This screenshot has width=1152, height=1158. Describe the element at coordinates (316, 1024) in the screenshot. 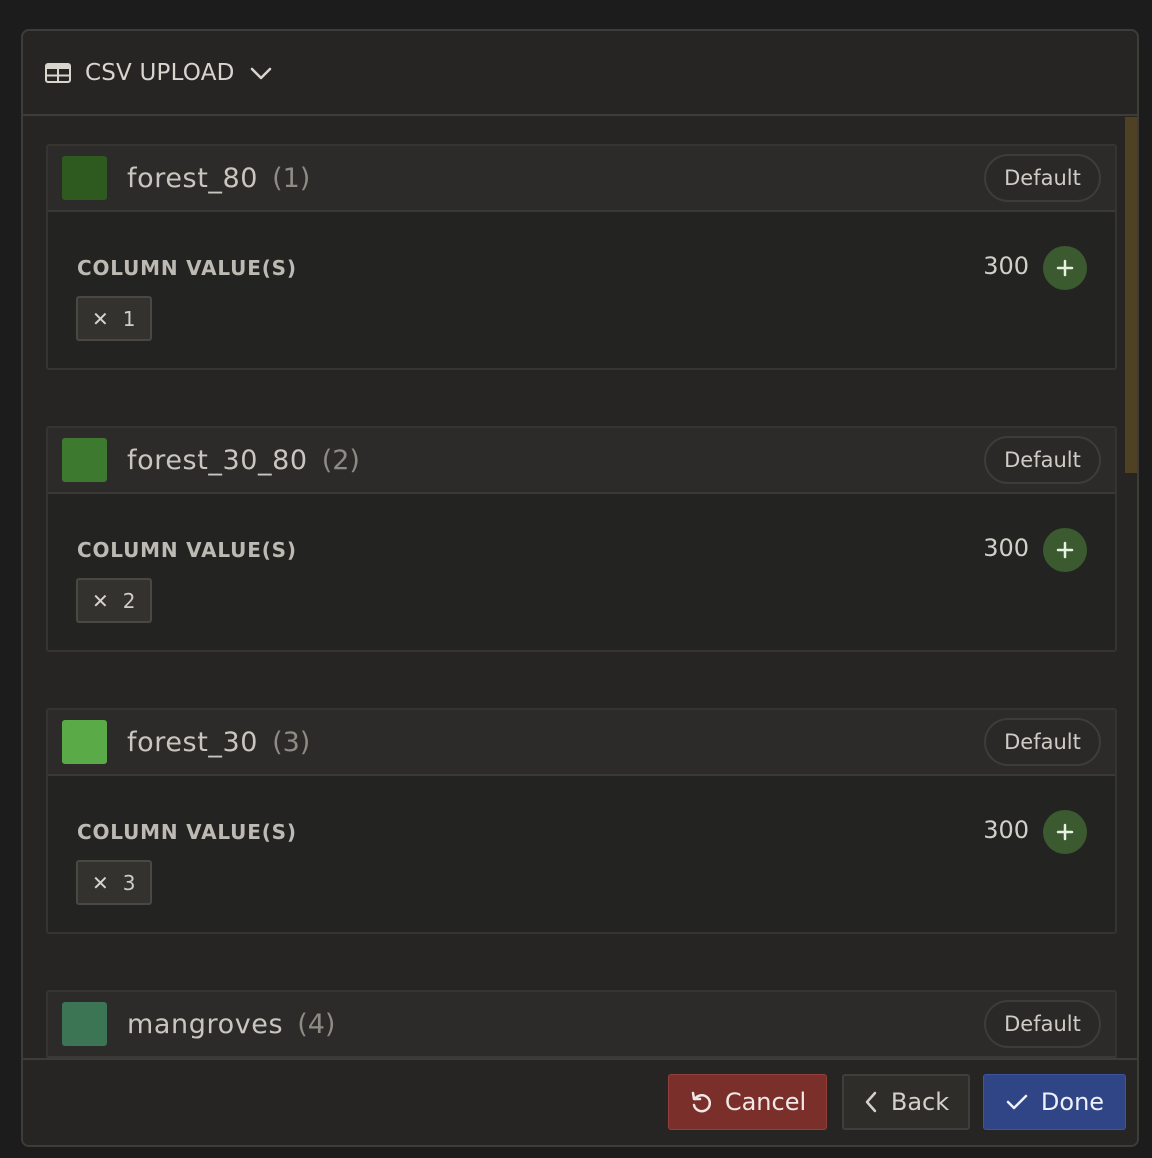

I see `class-count: (4)` at that location.